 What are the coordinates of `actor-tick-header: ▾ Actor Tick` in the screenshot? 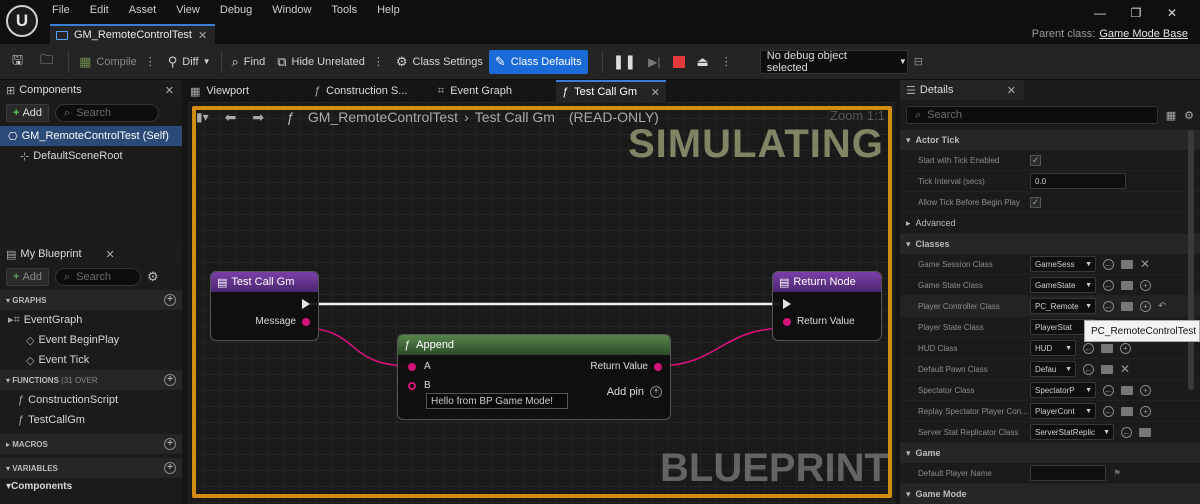 It's located at (1050, 140).